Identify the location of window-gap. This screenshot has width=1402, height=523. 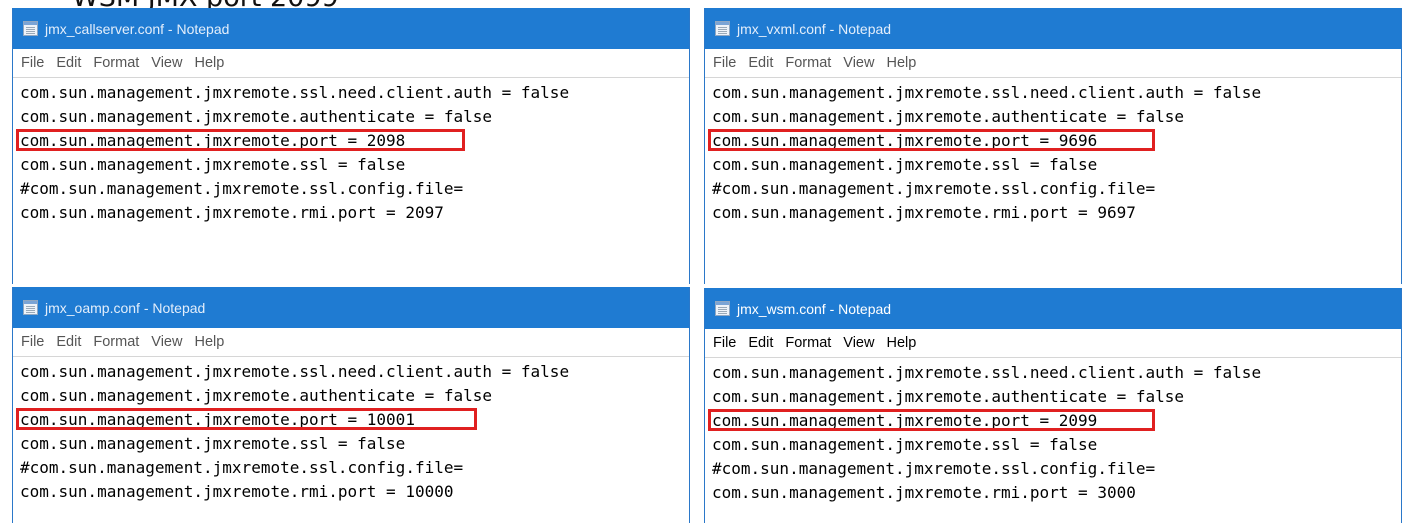
(697, 265).